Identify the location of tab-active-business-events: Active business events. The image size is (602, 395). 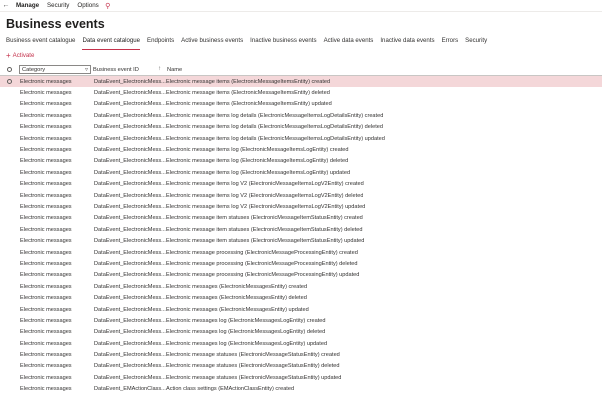
(212, 43).